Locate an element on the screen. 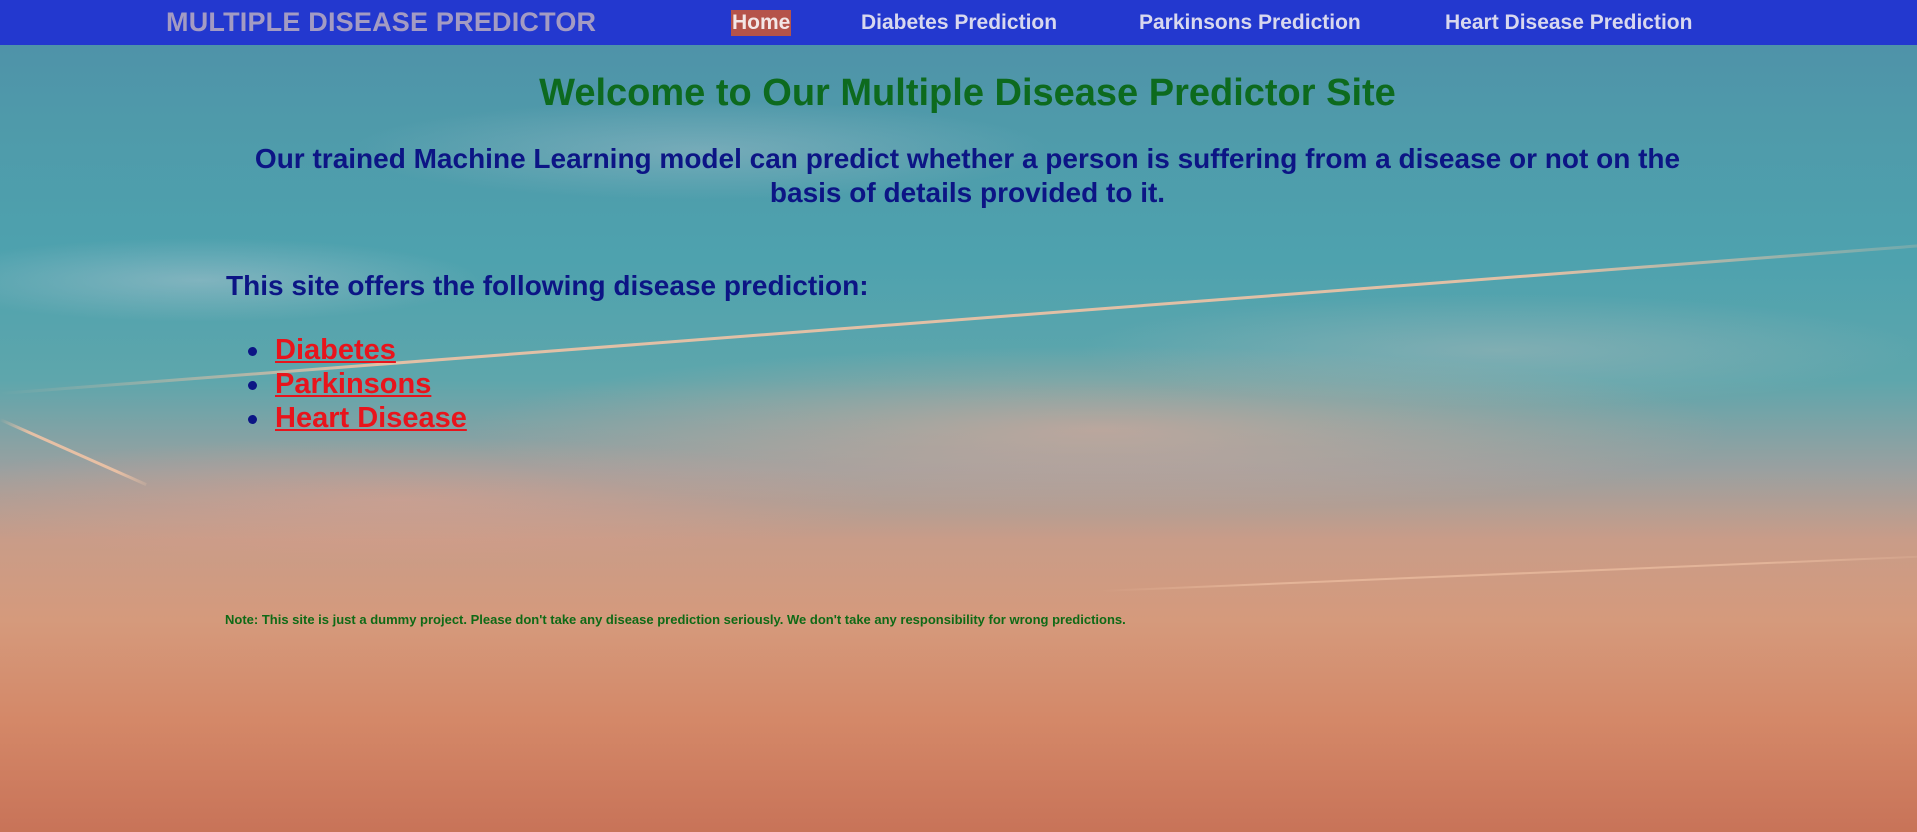 The width and height of the screenshot is (1917, 832). nav-link-parkinsons-prediction: Parkinsons Prediction is located at coordinates (1250, 23).